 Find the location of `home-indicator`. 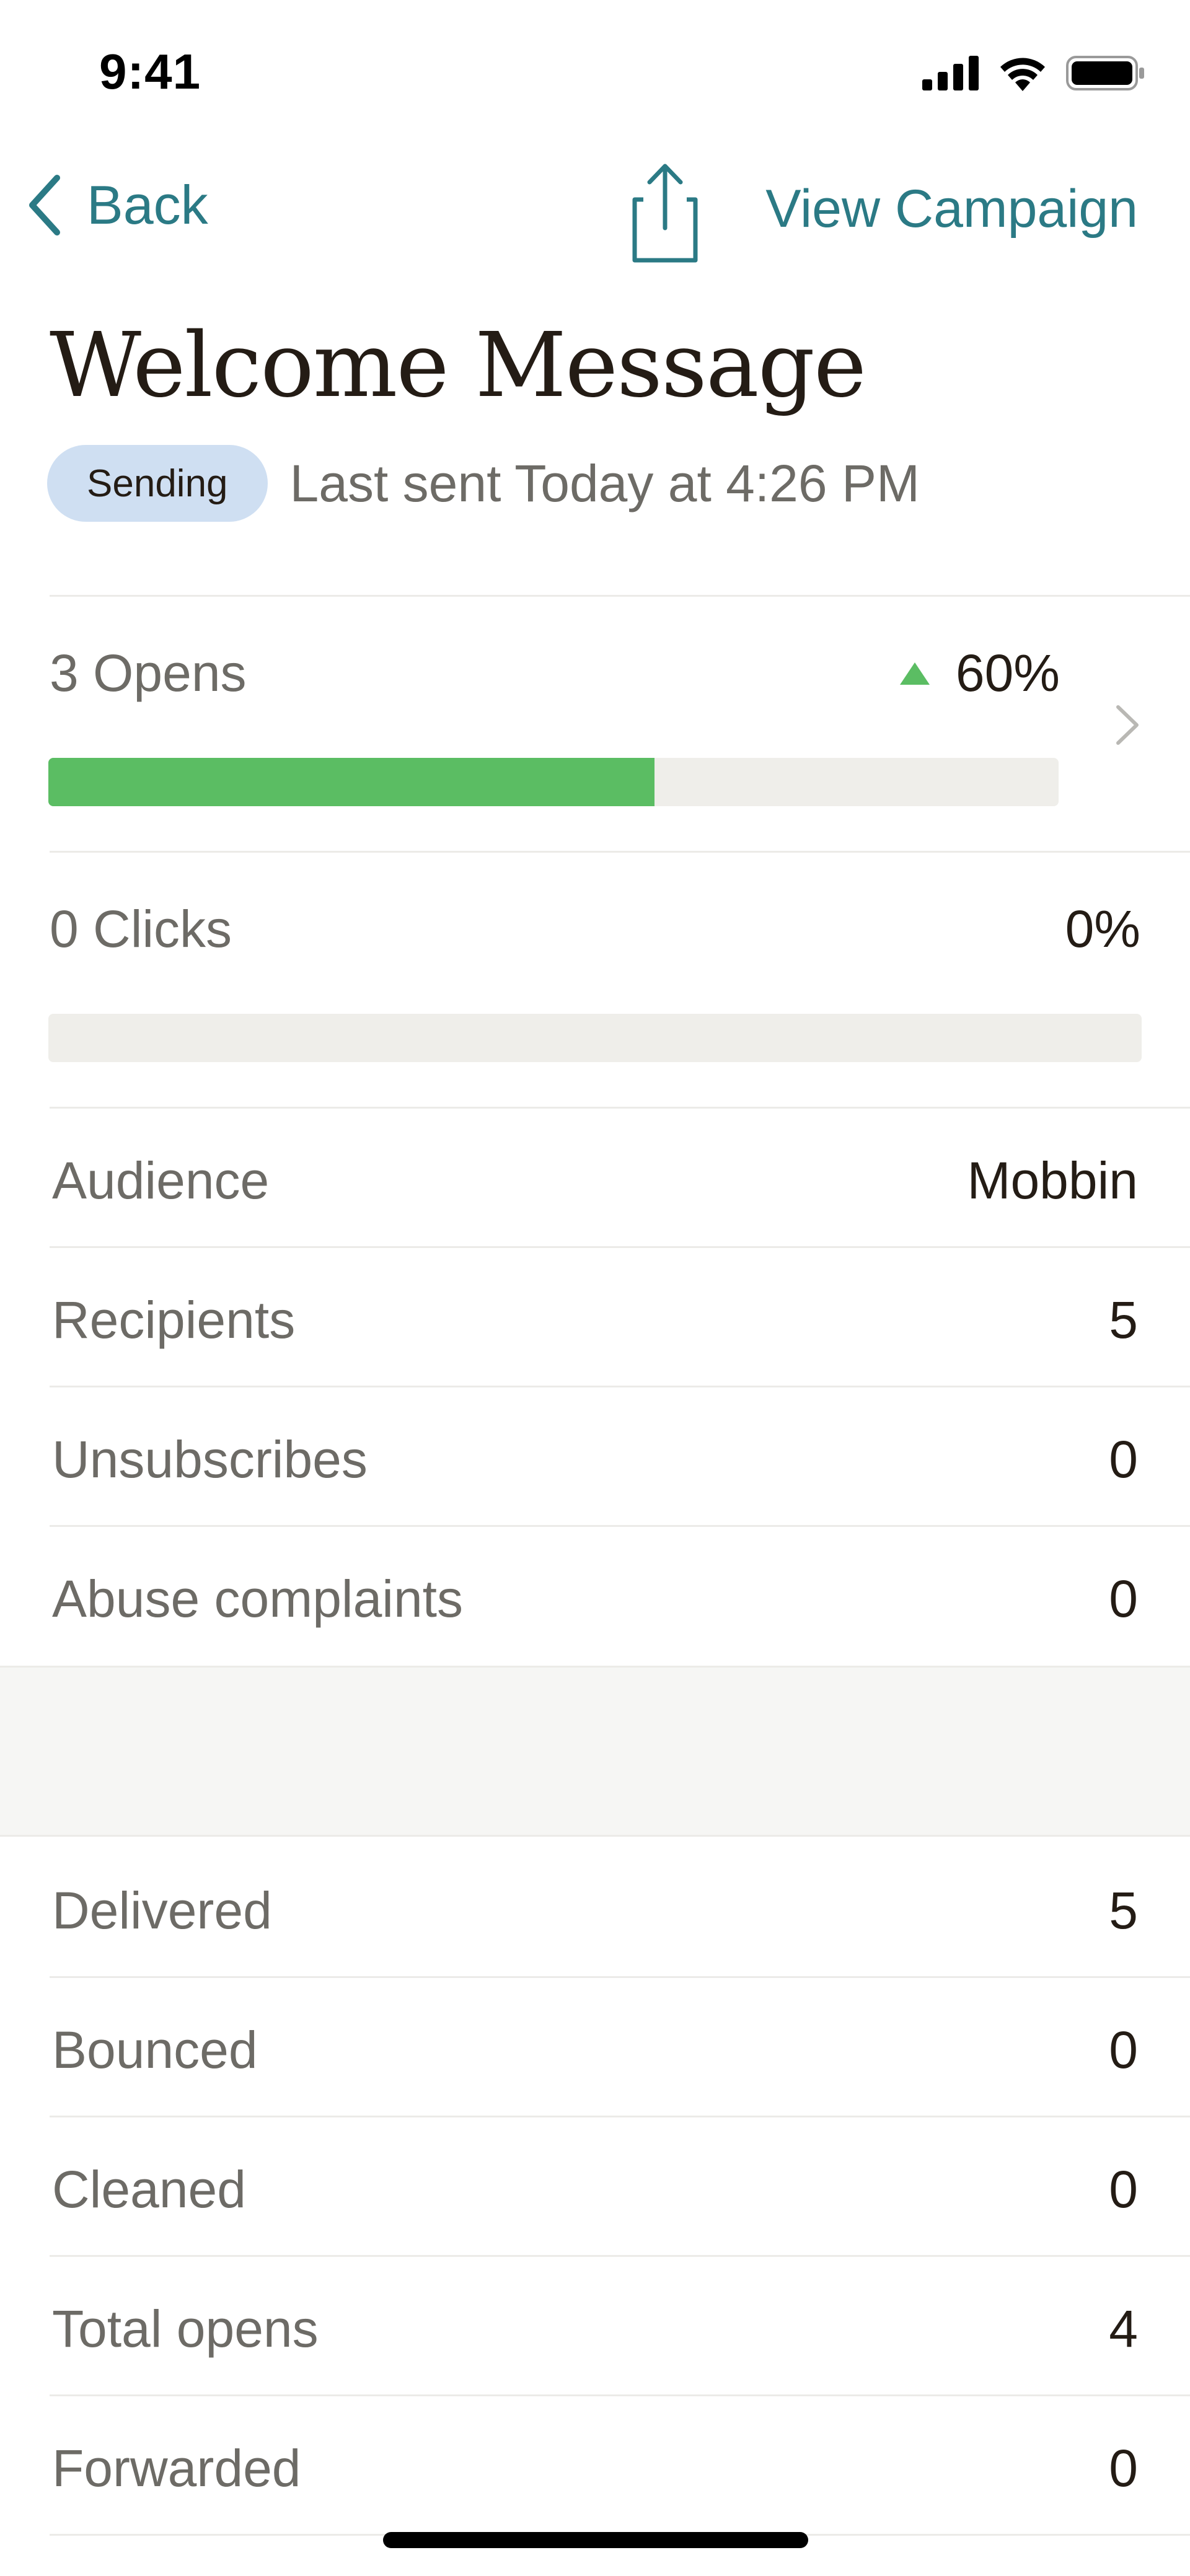

home-indicator is located at coordinates (595, 2540).